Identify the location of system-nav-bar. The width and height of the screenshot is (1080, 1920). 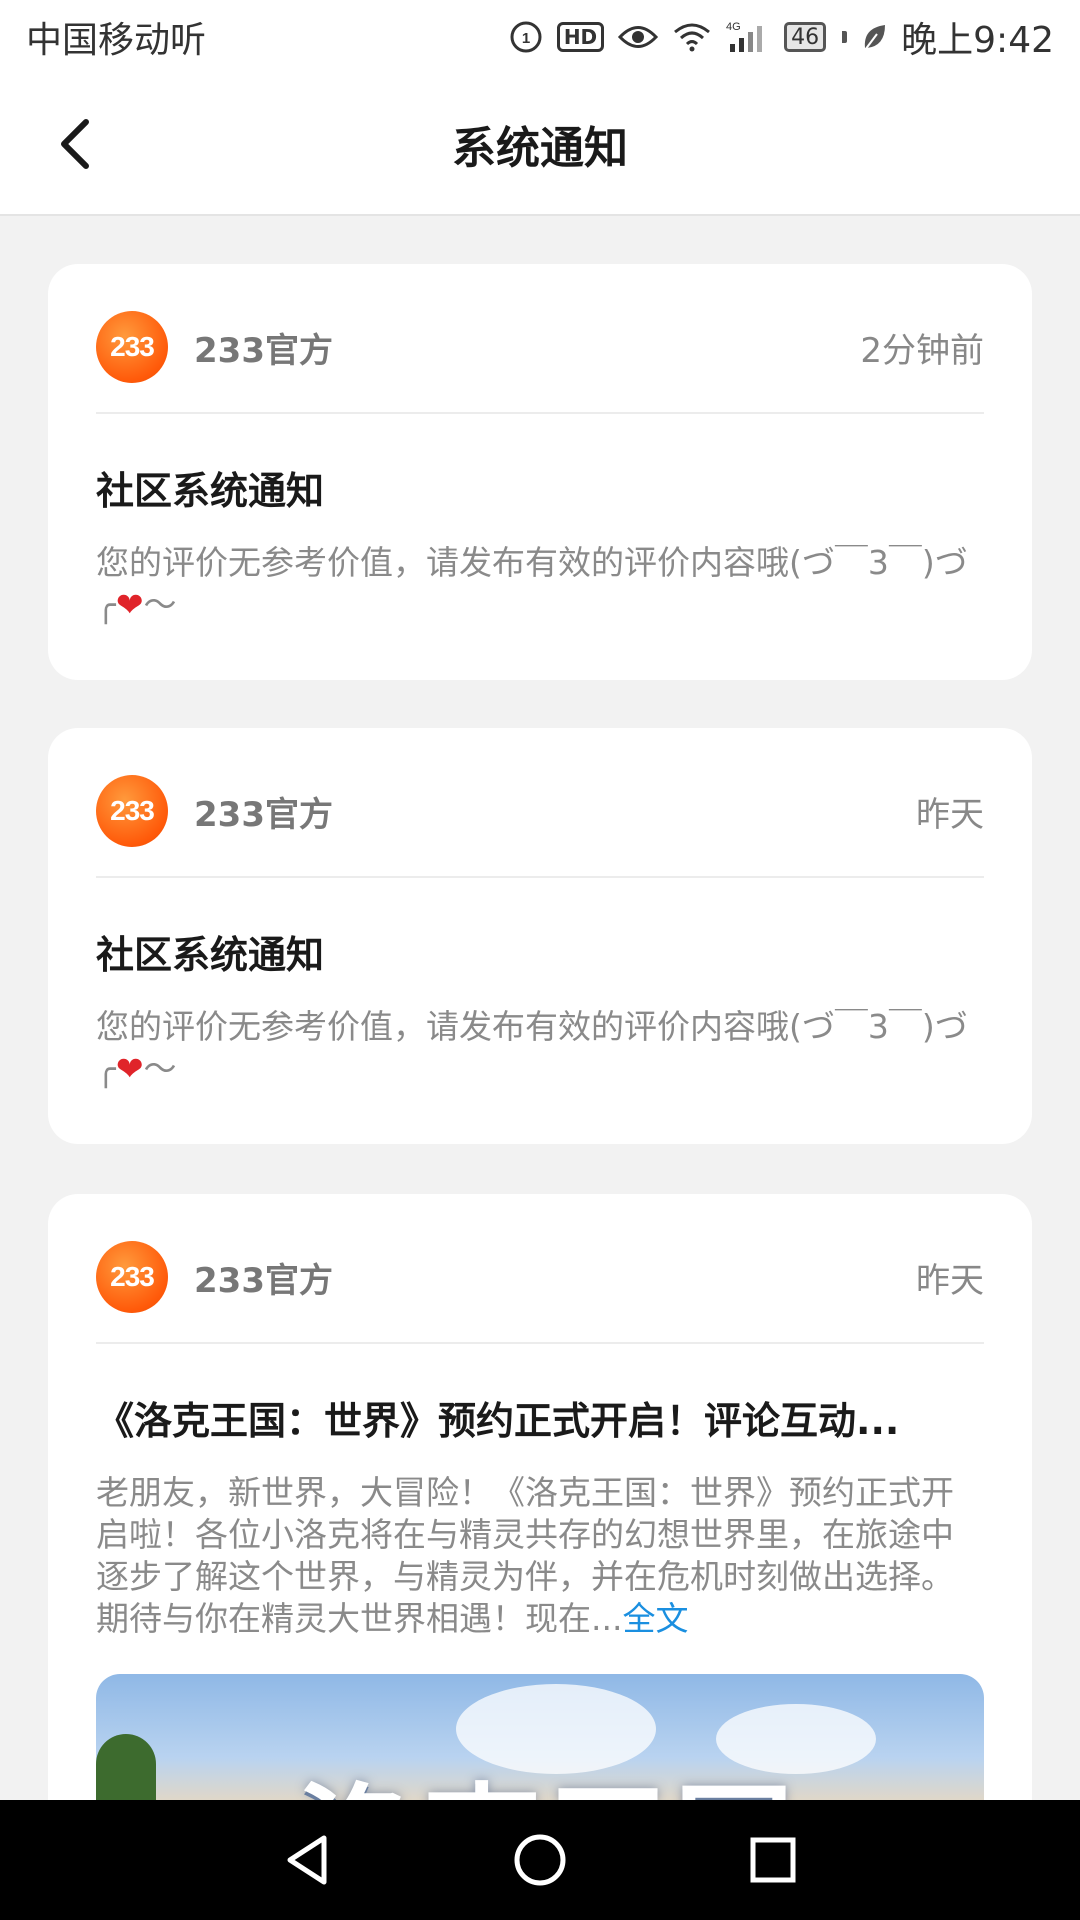
(540, 1860).